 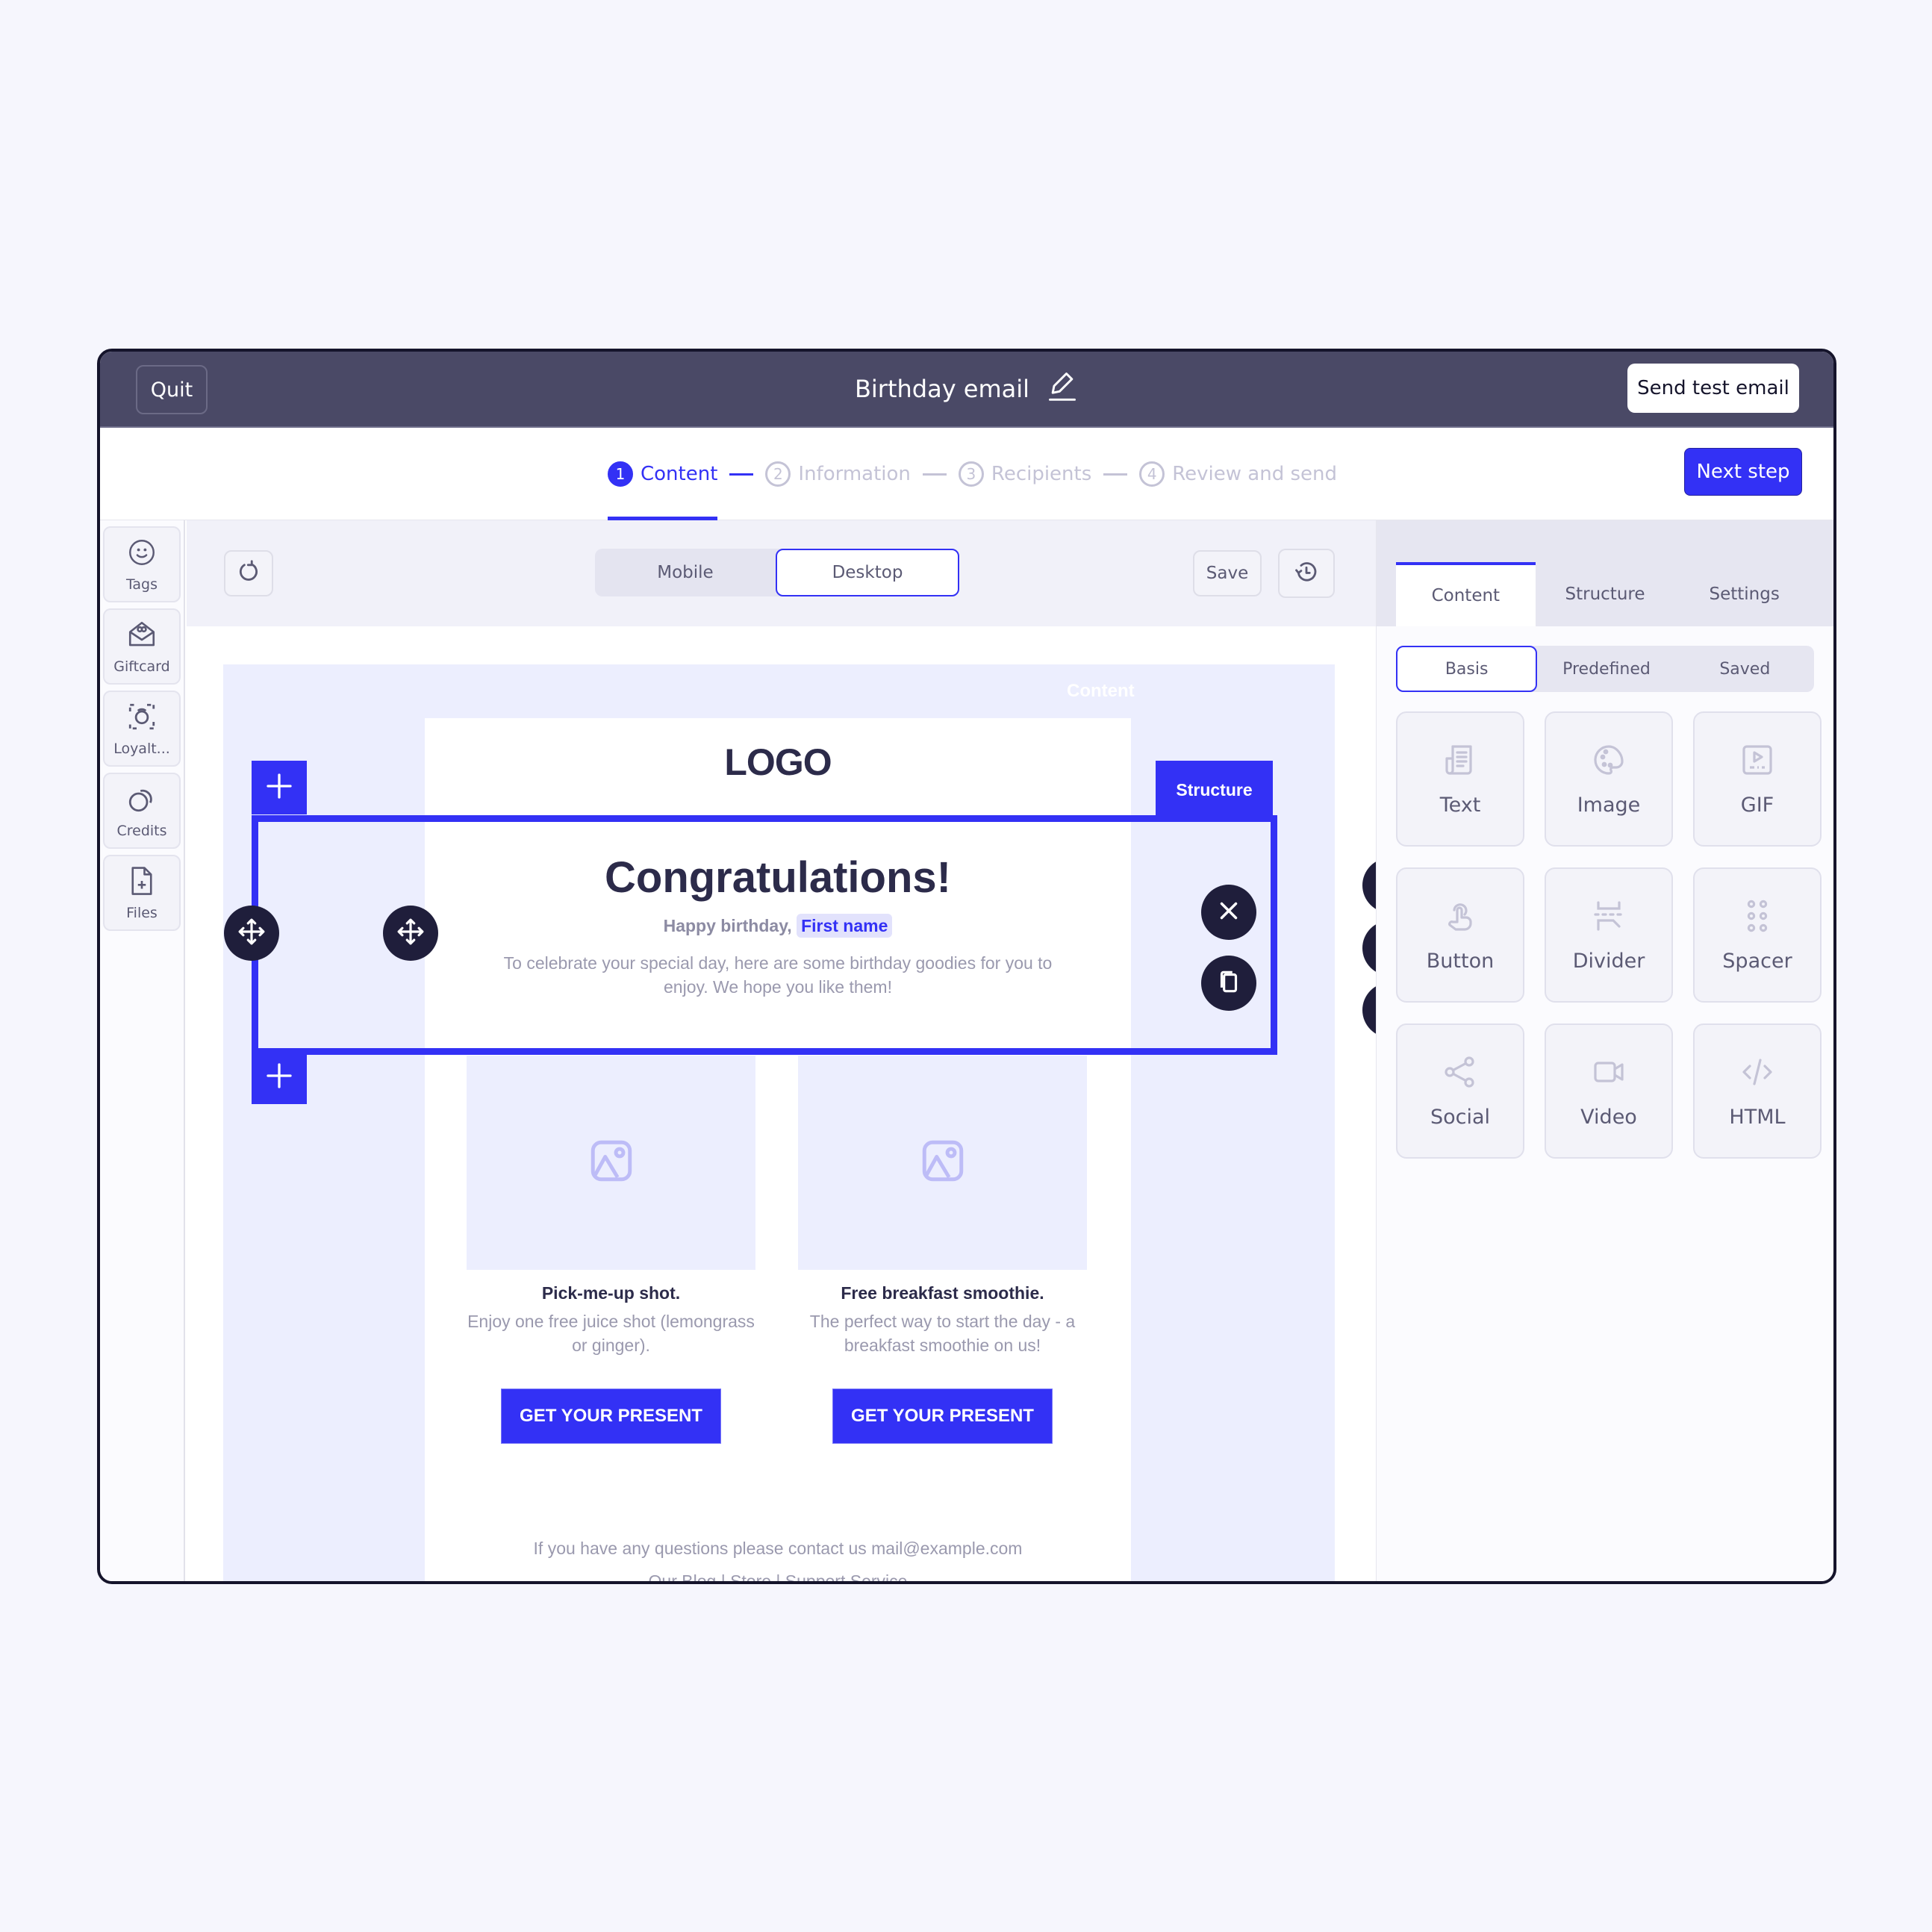 I want to click on sidebar-item-credits: Credits, so click(x=142, y=811).